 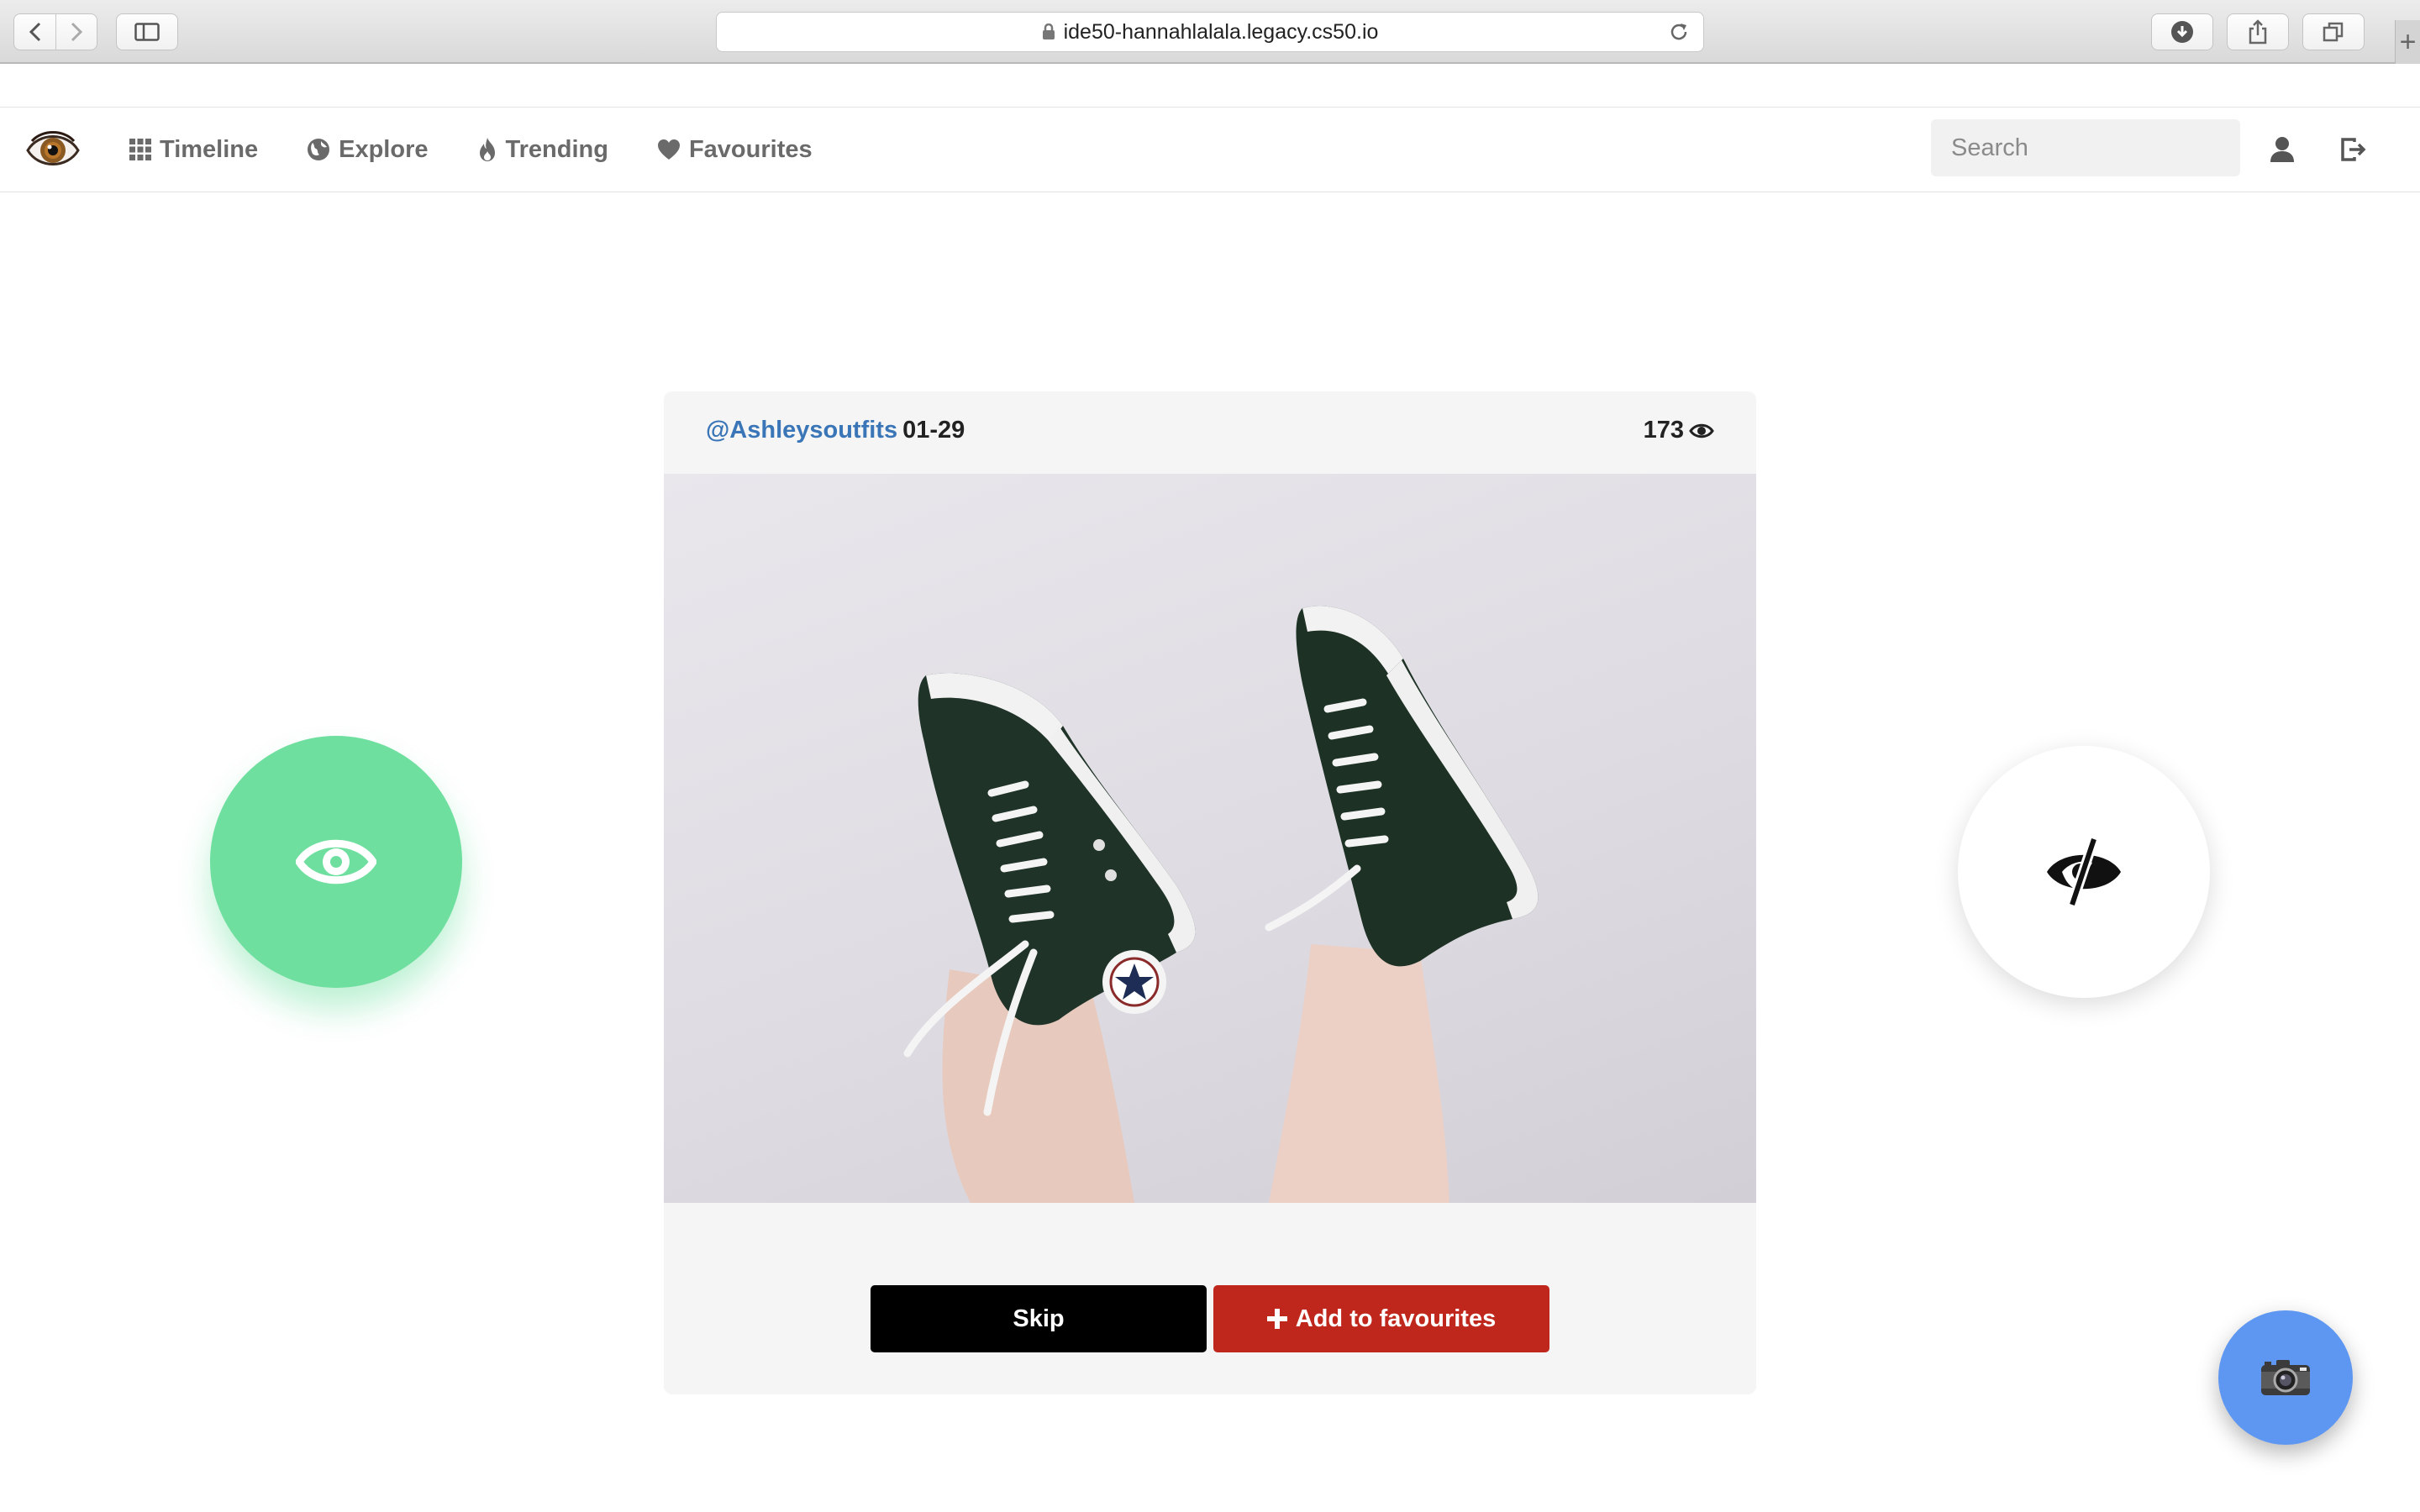 What do you see at coordinates (1396, 1318) in the screenshot?
I see `favourite-label: Add to favourites` at bounding box center [1396, 1318].